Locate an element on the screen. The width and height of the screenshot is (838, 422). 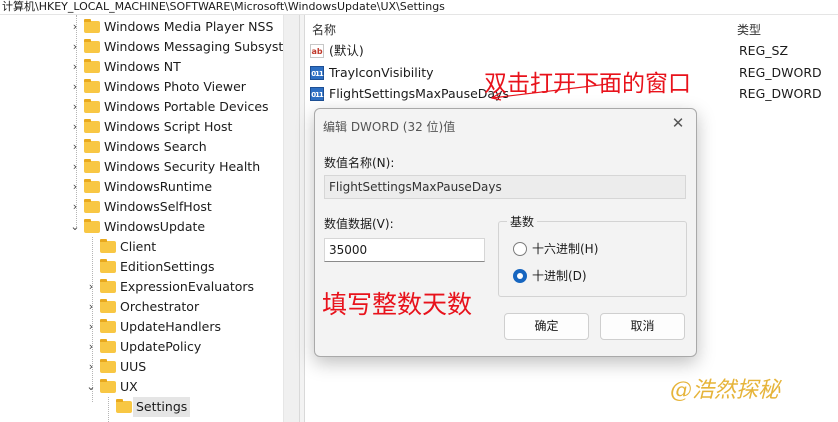
tree-item-windows-media-player-nss: › Windows Media Player NSS is located at coordinates (141, 27).